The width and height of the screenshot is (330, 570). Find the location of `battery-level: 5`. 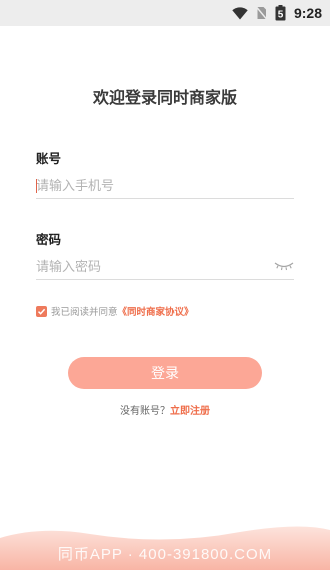

battery-level: 5 is located at coordinates (281, 15).